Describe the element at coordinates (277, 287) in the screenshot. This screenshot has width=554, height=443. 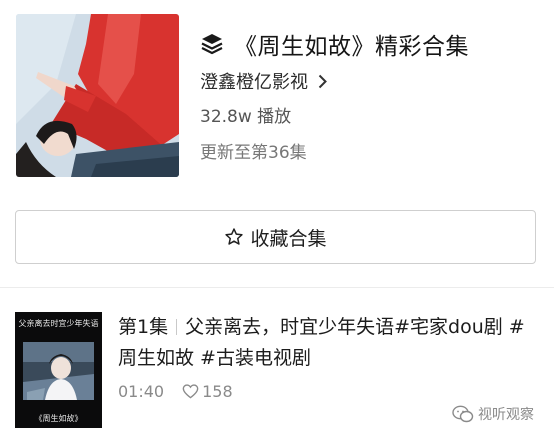
I see `section-divider` at that location.